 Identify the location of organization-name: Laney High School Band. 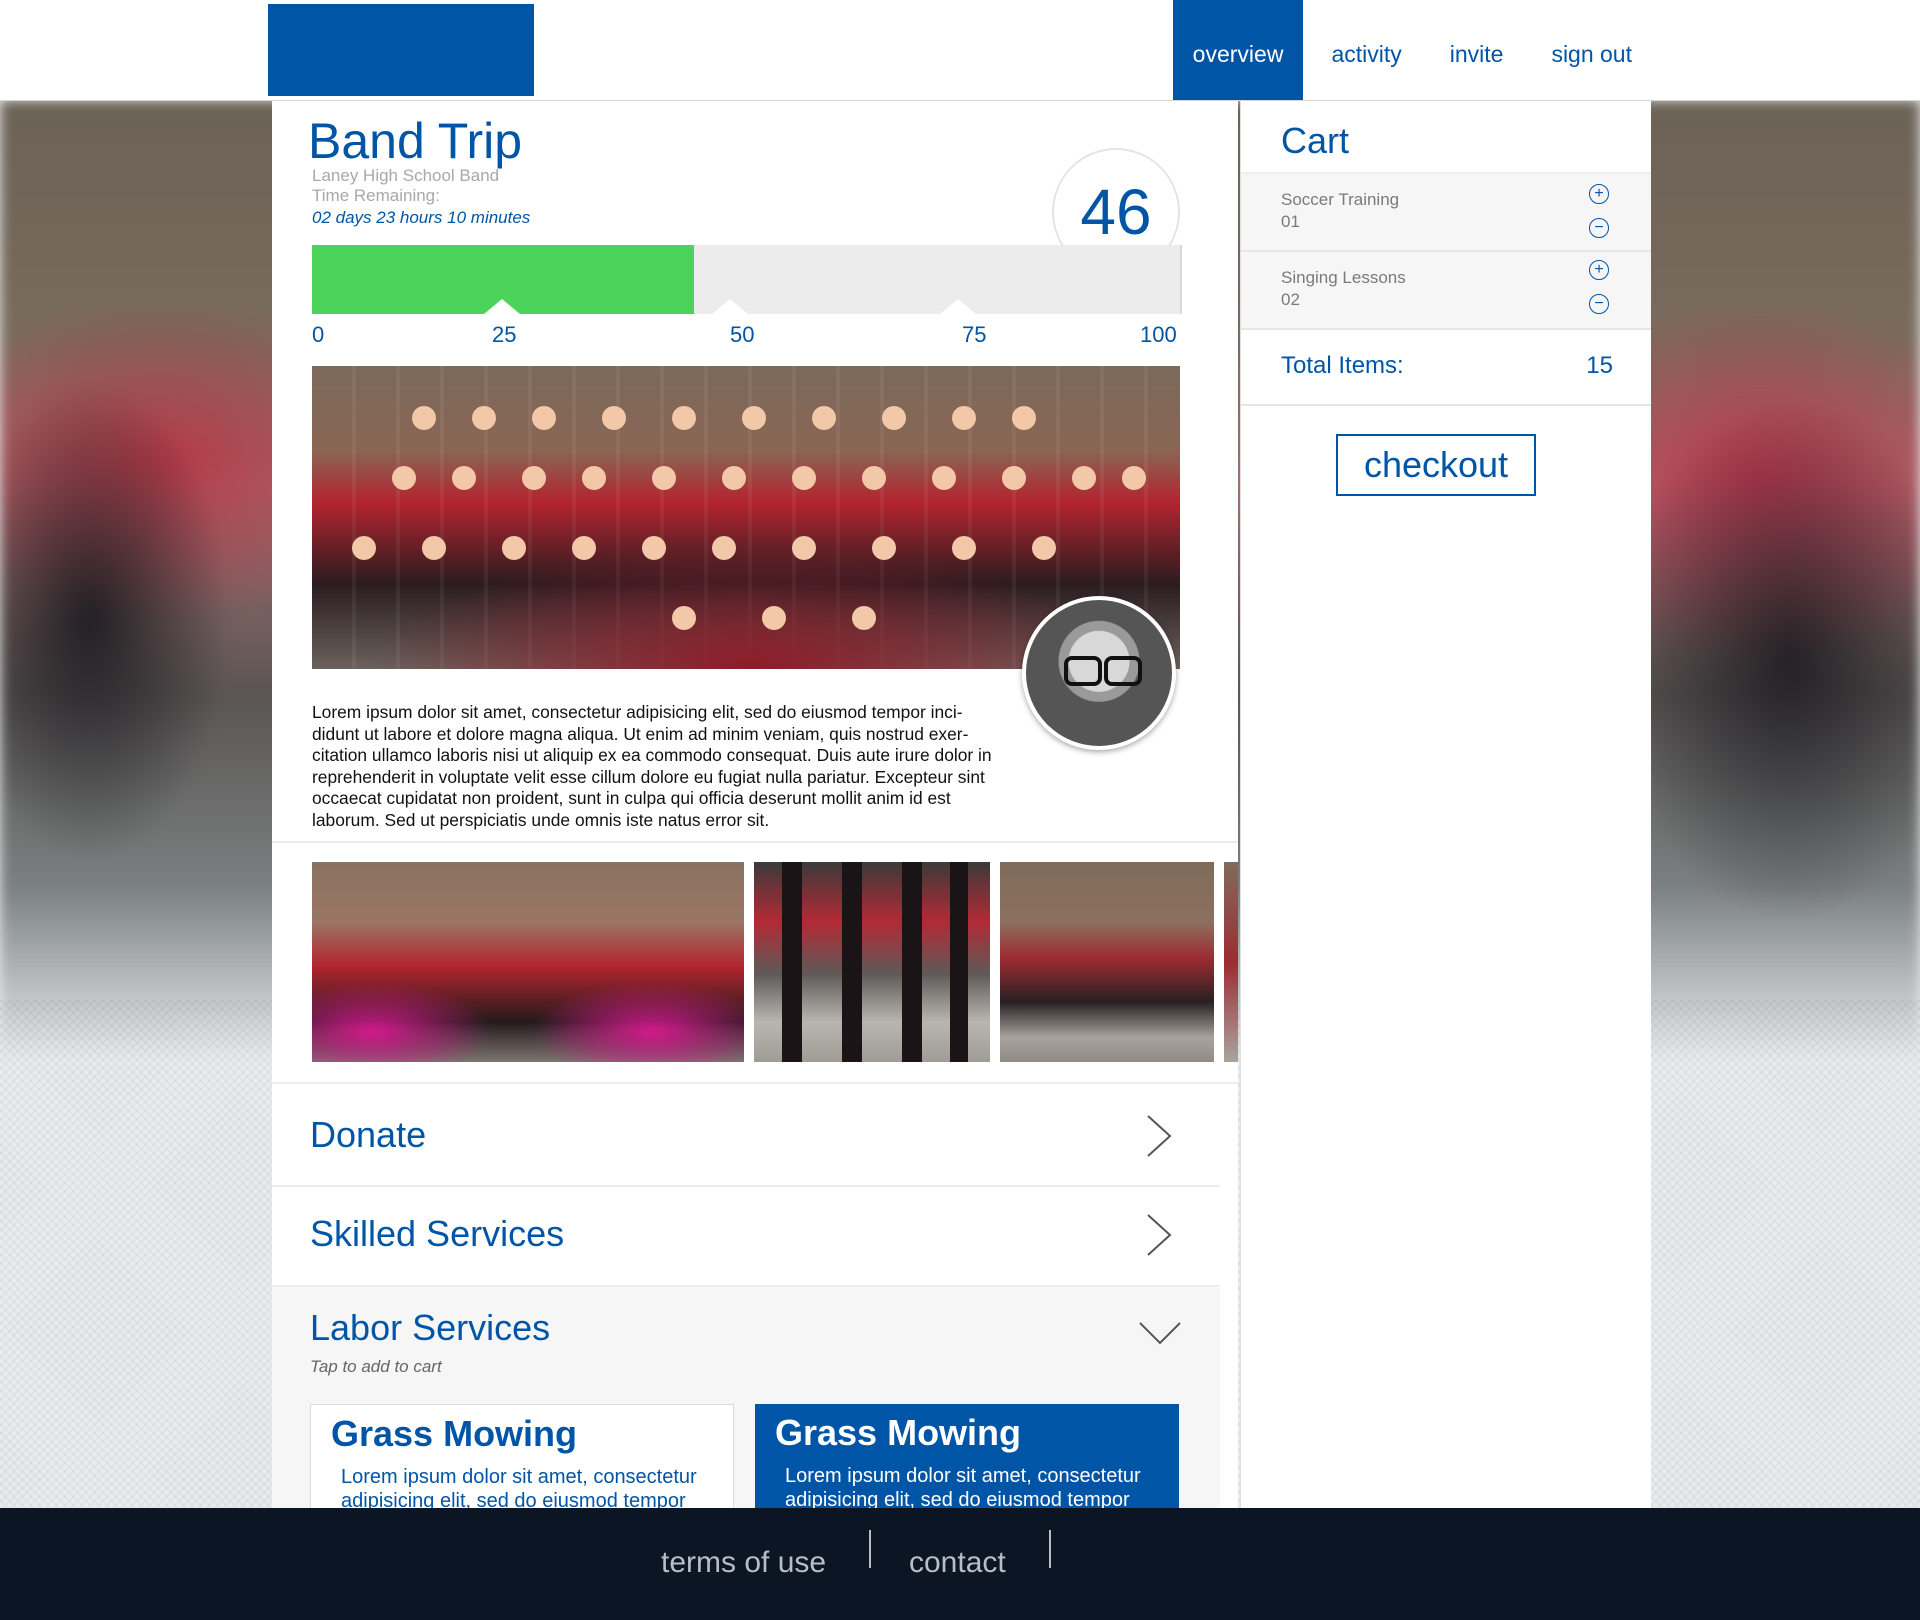
(406, 175).